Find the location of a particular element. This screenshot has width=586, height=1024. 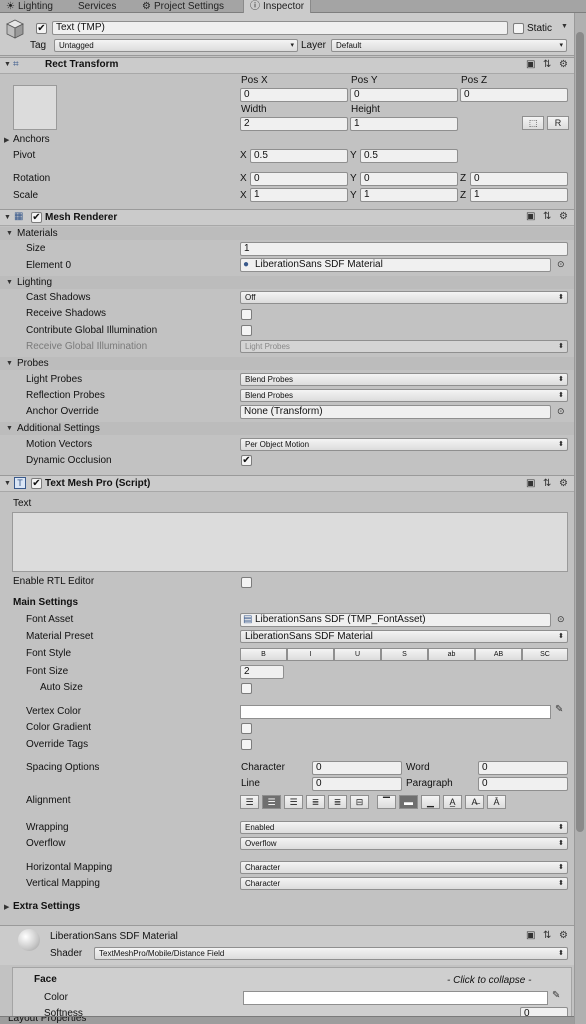

pos-y-field: 0 is located at coordinates (404, 95).